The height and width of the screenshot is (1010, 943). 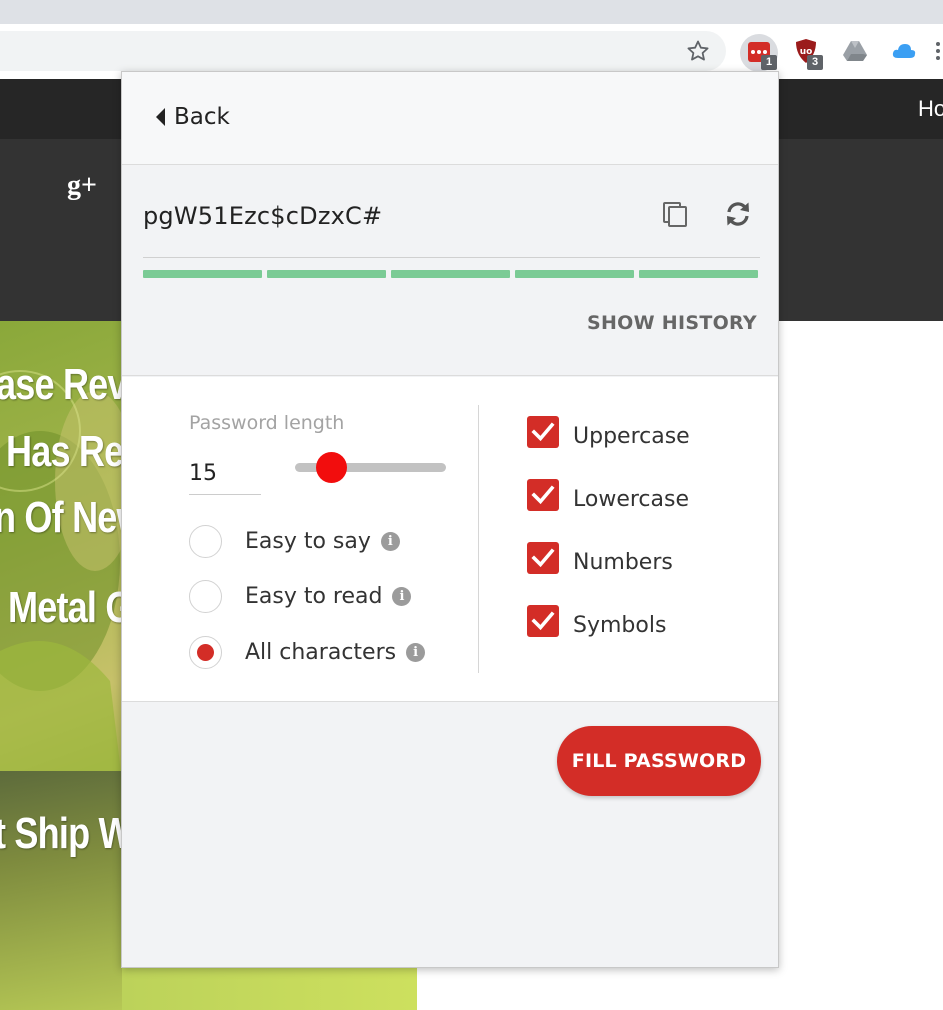 What do you see at coordinates (738, 214) in the screenshot?
I see `refresh-icon` at bounding box center [738, 214].